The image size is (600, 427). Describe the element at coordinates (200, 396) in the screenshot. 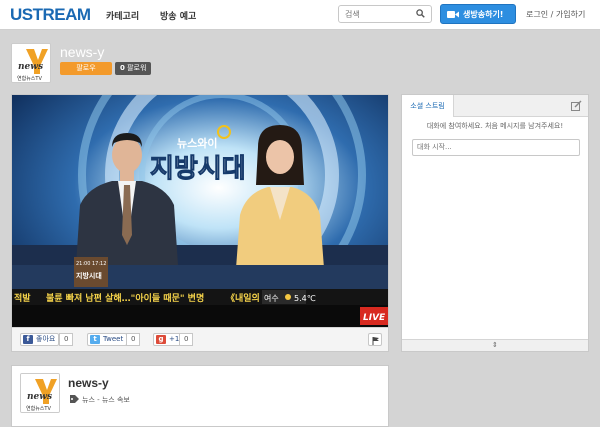

I see `channel-info-card: news 연합뉴스TV news-y 뉴스 - 뉴스 속보` at that location.